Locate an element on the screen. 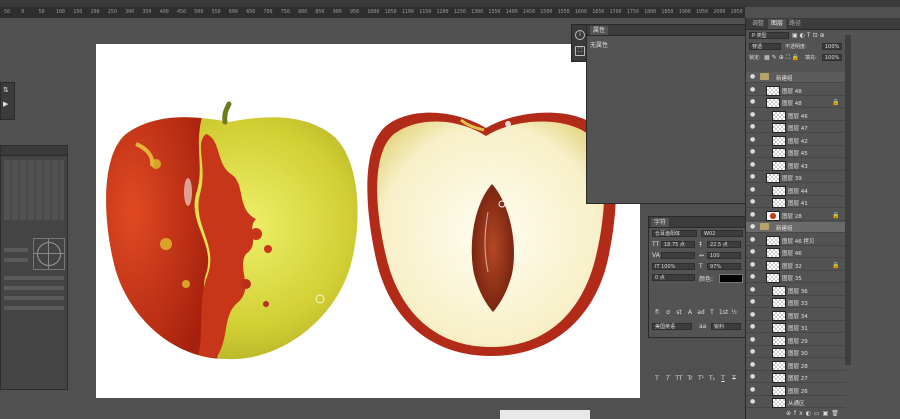  tab-paths: 路径 is located at coordinates (795, 24).